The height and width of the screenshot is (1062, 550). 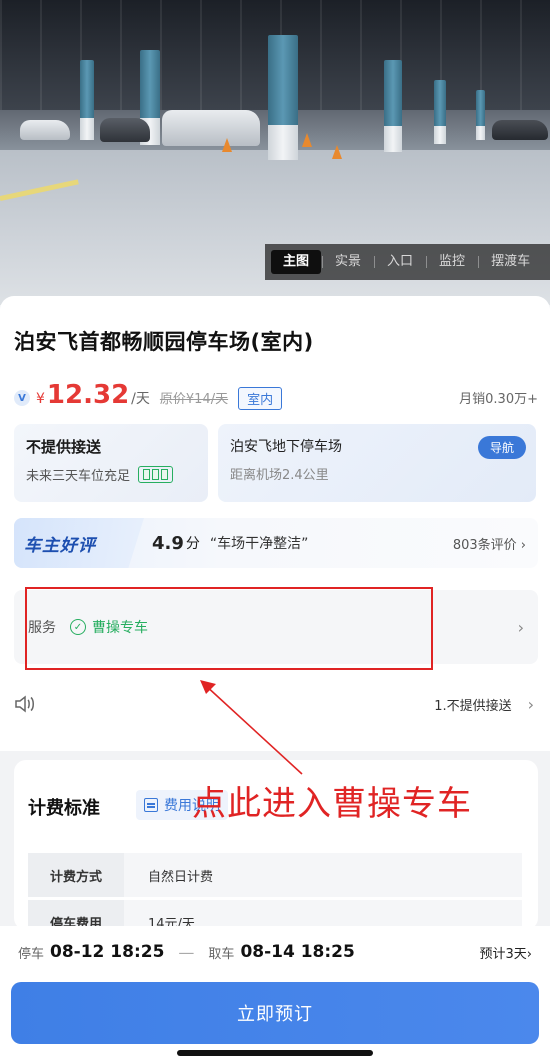 What do you see at coordinates (275, 1053) in the screenshot?
I see `home-indicator` at bounding box center [275, 1053].